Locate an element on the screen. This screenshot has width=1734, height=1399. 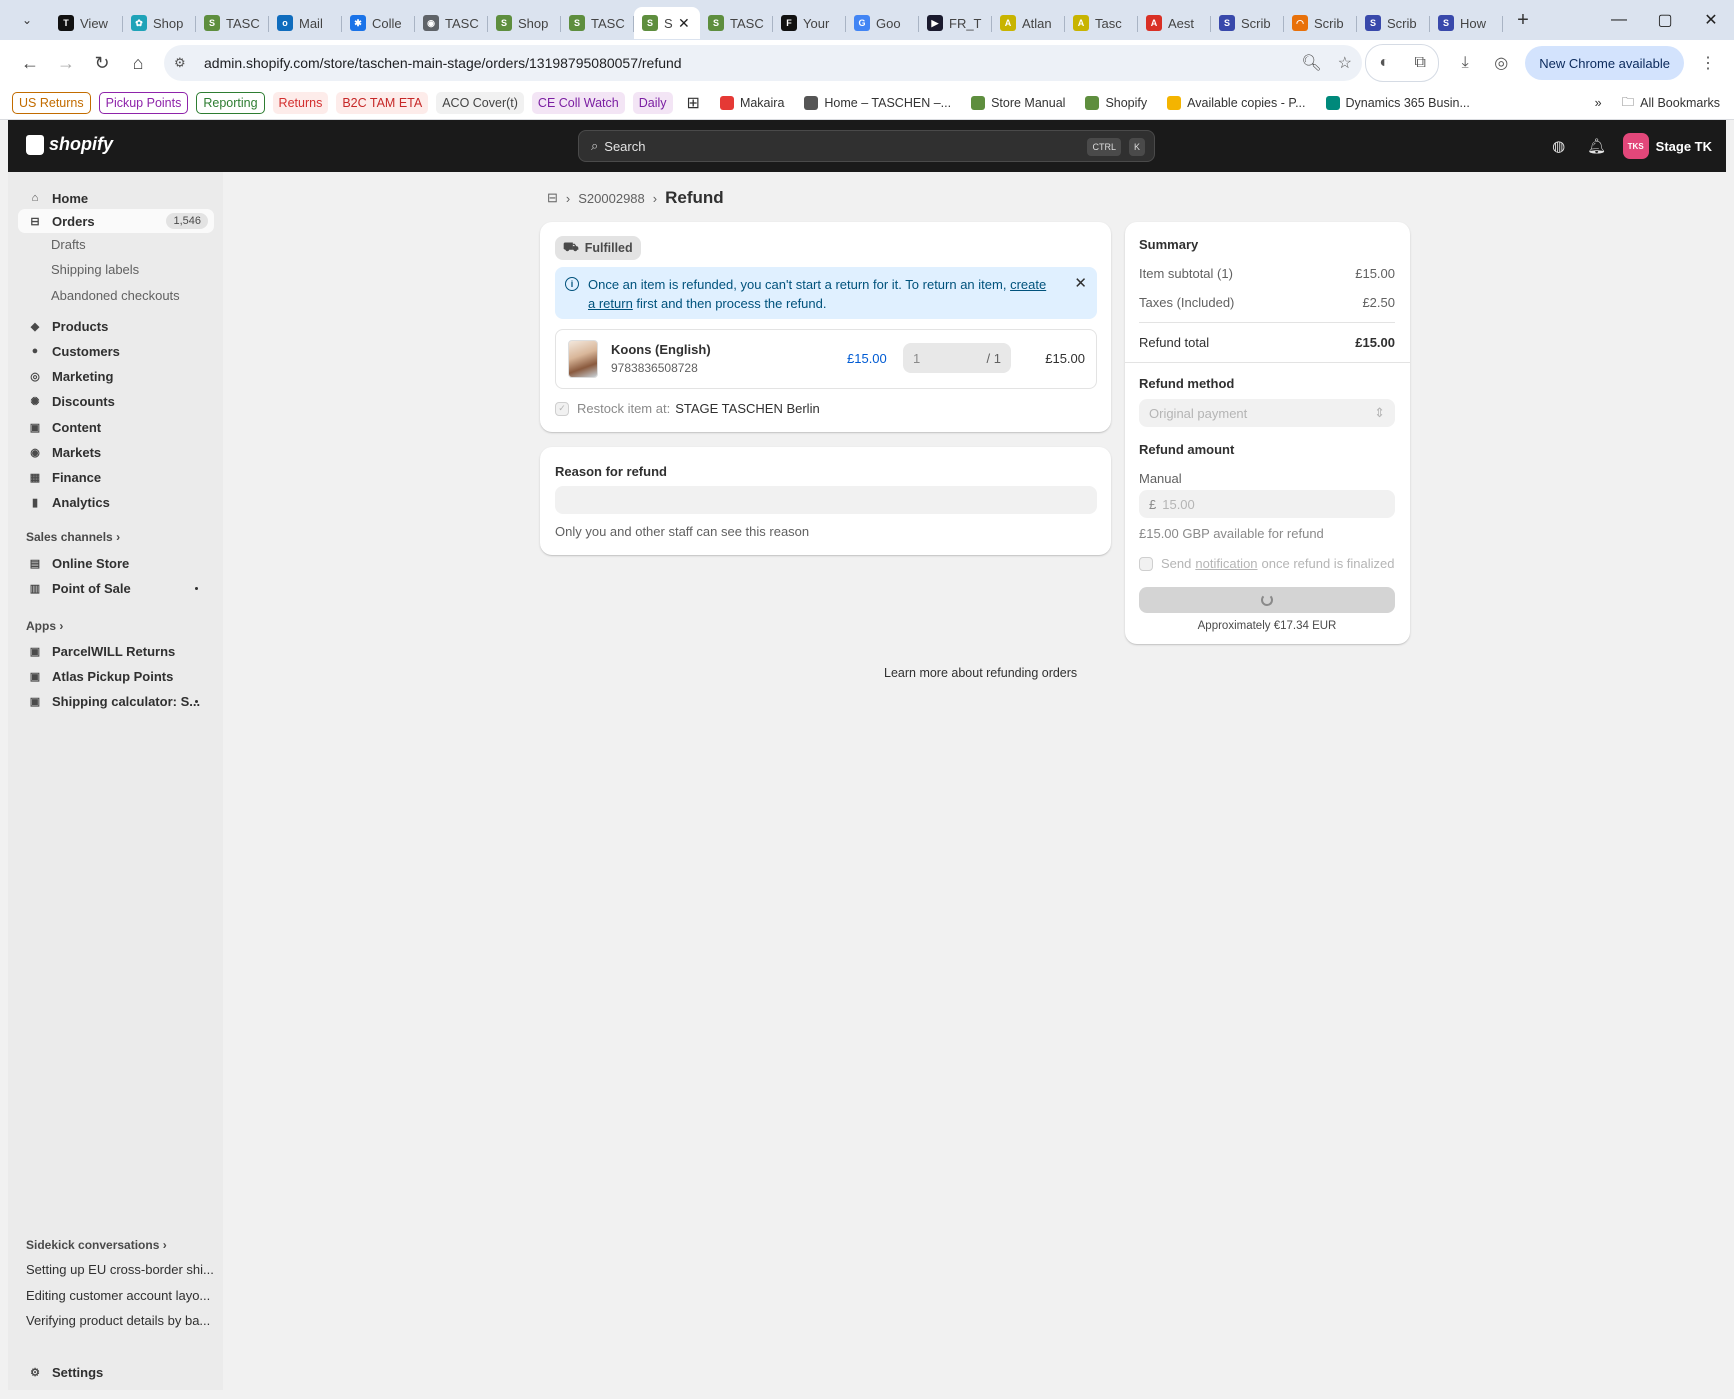
download-icon: ⤓ is located at coordinates (1465, 63).